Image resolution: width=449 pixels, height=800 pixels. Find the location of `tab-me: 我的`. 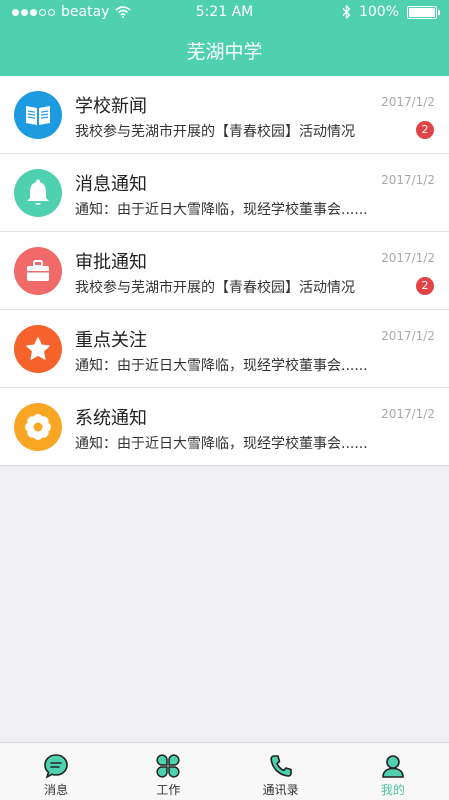

tab-me: 我的 is located at coordinates (393, 771).